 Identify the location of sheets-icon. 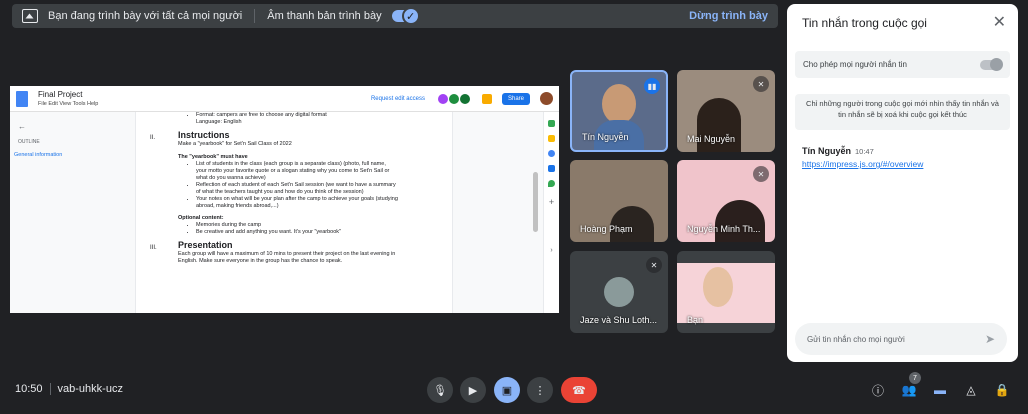
(551, 123).